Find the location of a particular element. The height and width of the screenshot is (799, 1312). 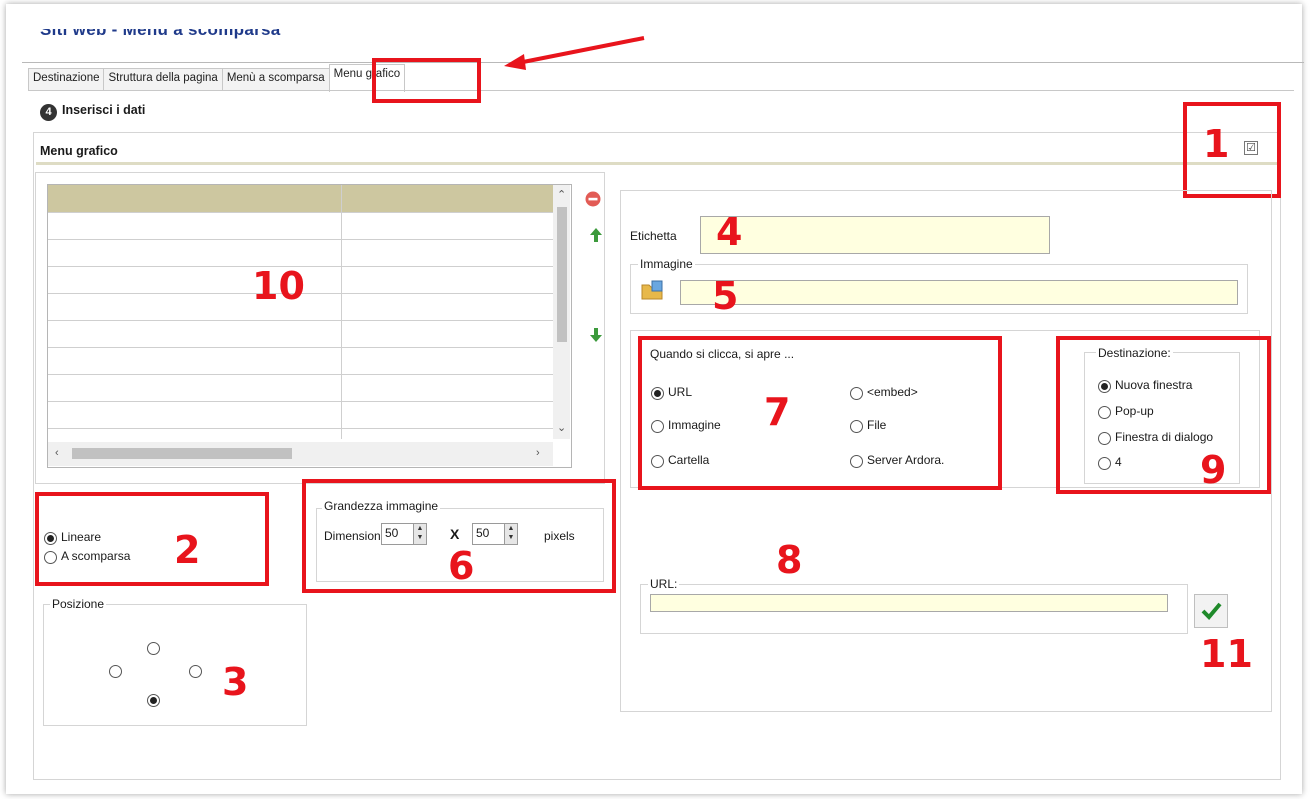

url-input is located at coordinates (909, 603).